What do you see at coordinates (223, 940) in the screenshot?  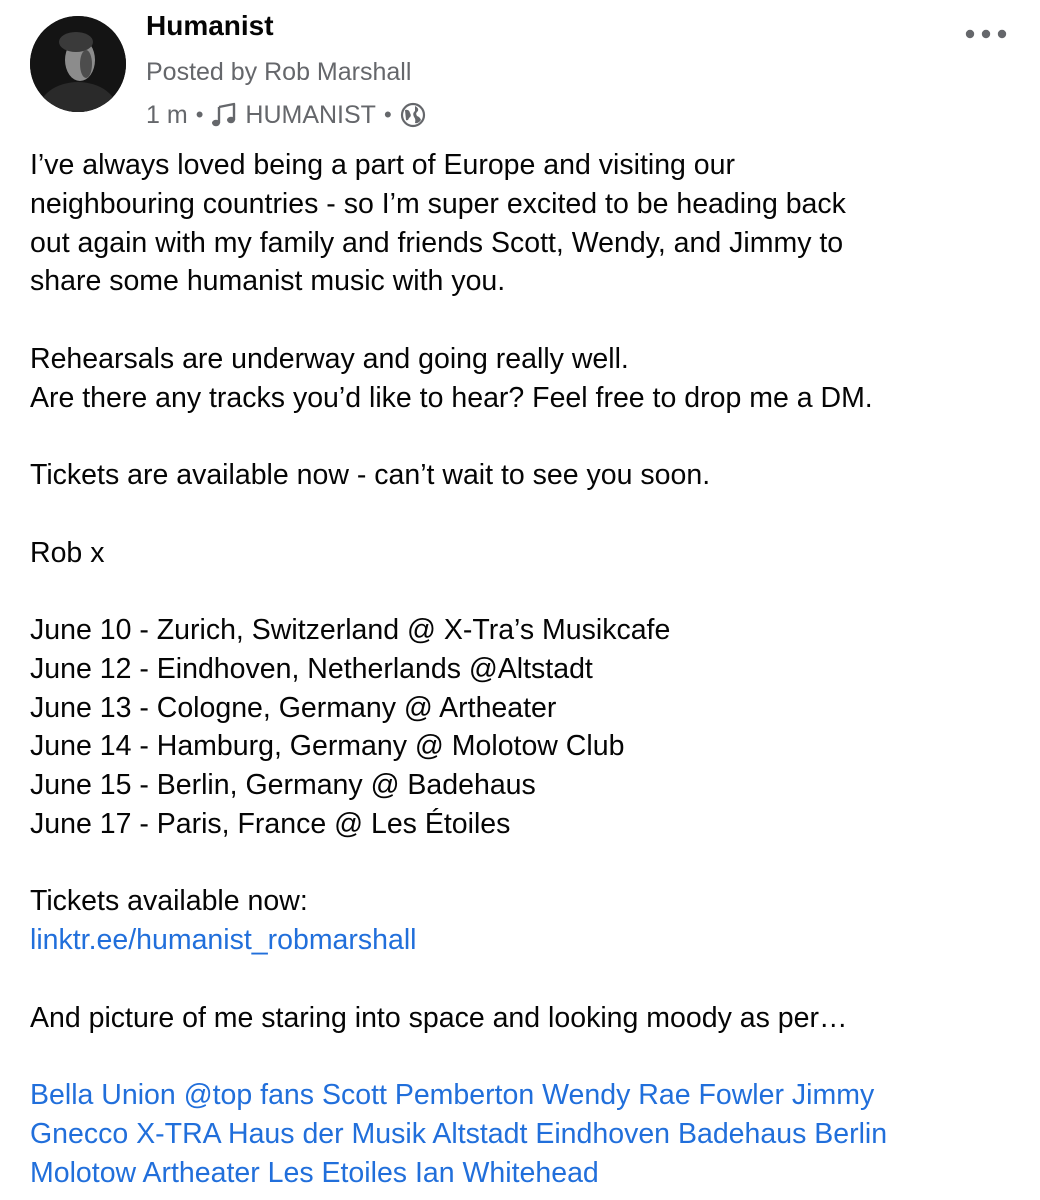 I see `tickets-link: linktr.ee/humanist_robmarshall` at bounding box center [223, 940].